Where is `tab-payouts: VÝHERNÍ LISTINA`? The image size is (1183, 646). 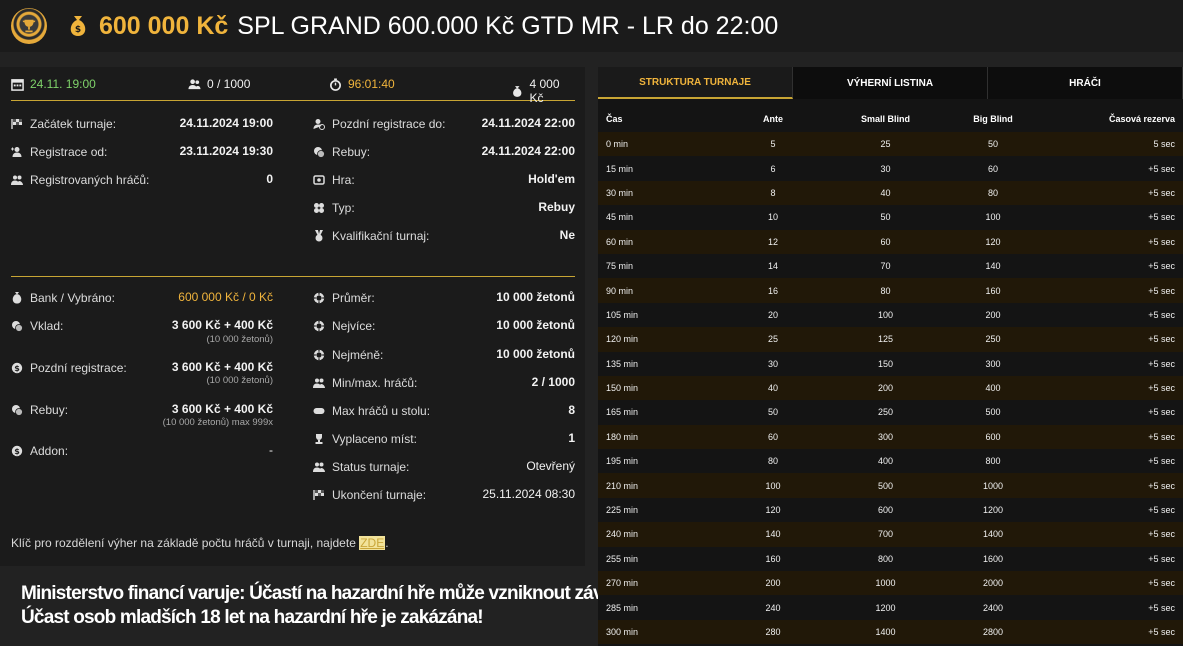 tab-payouts: VÝHERNÍ LISTINA is located at coordinates (890, 83).